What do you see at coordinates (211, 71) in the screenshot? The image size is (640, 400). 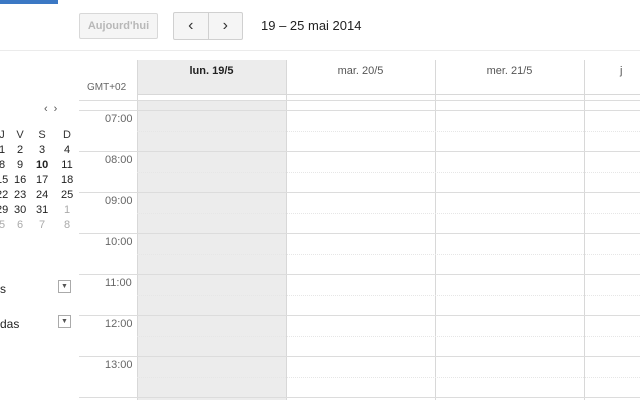 I see `day-header-today: lun. 19/5` at bounding box center [211, 71].